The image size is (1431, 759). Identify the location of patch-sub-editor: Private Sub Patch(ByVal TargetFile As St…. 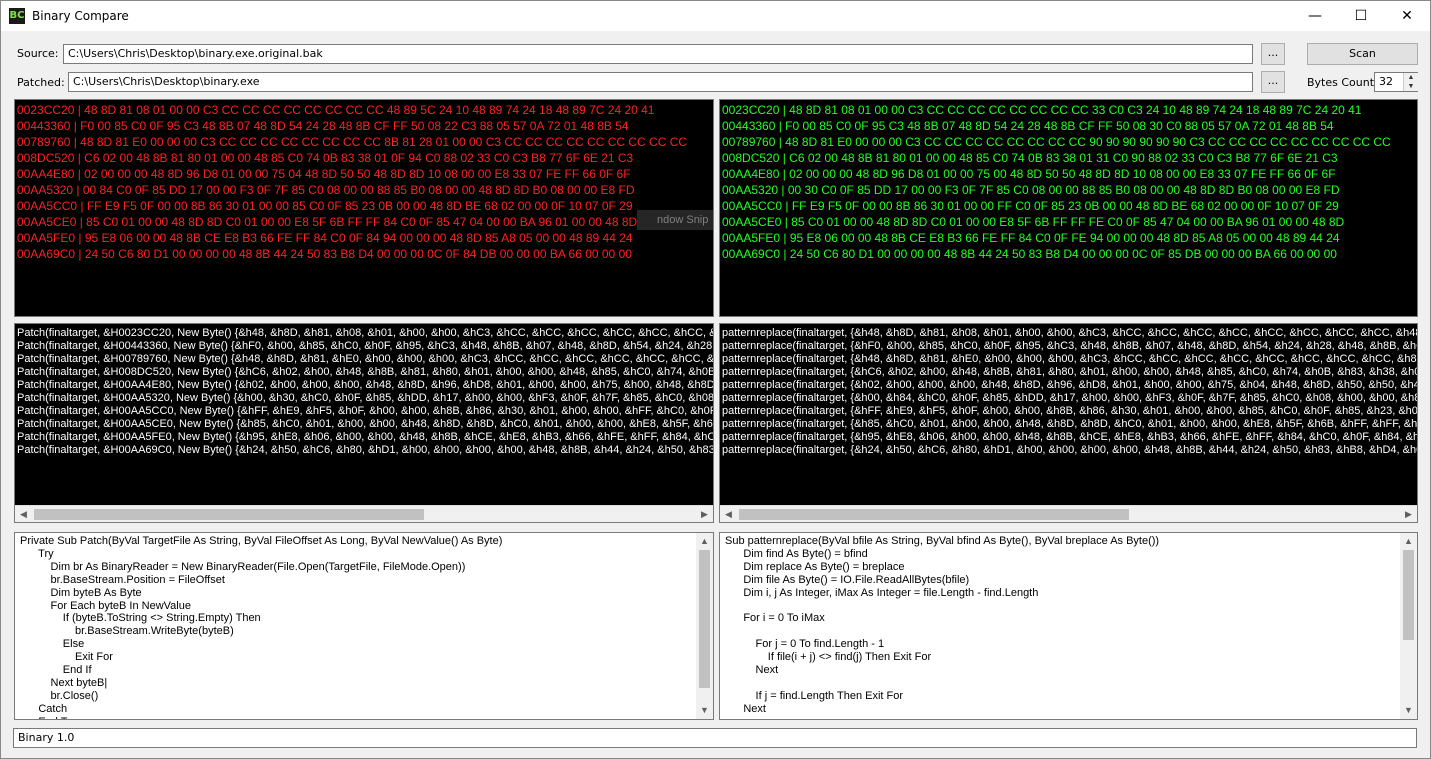
(364, 626).